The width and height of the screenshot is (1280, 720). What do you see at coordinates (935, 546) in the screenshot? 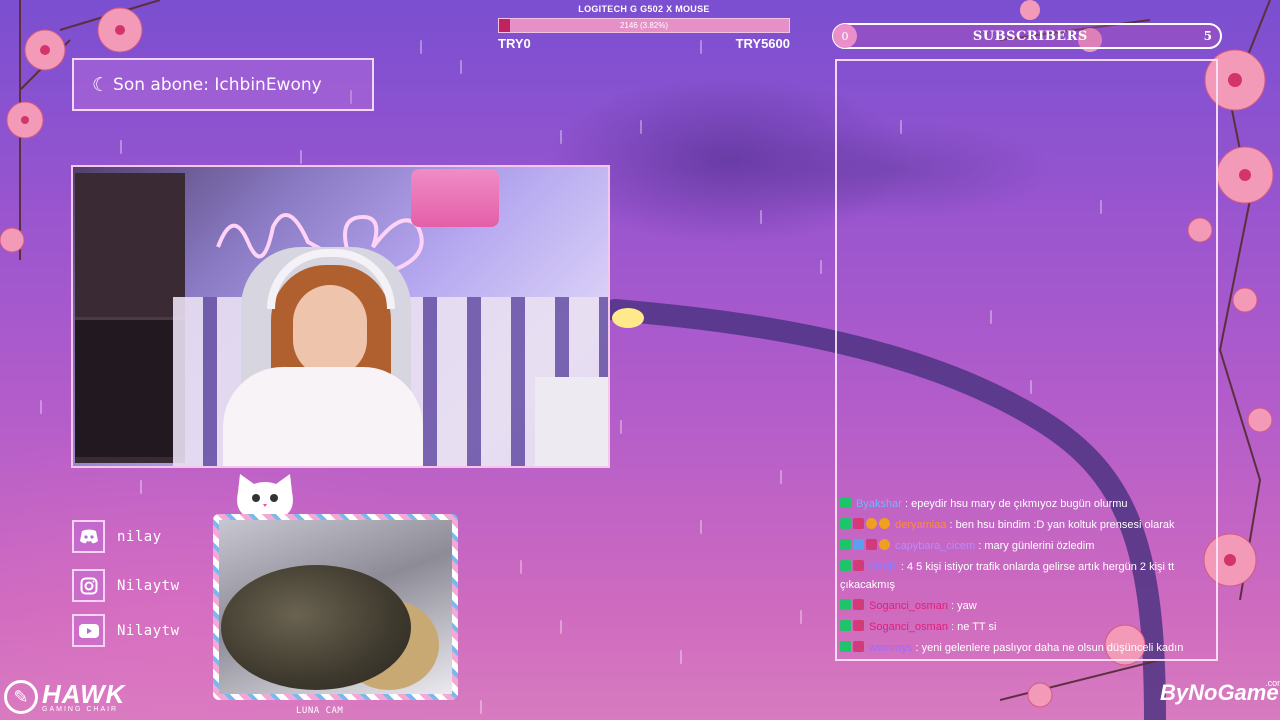
I see `chat-username: capybara_cicem` at bounding box center [935, 546].